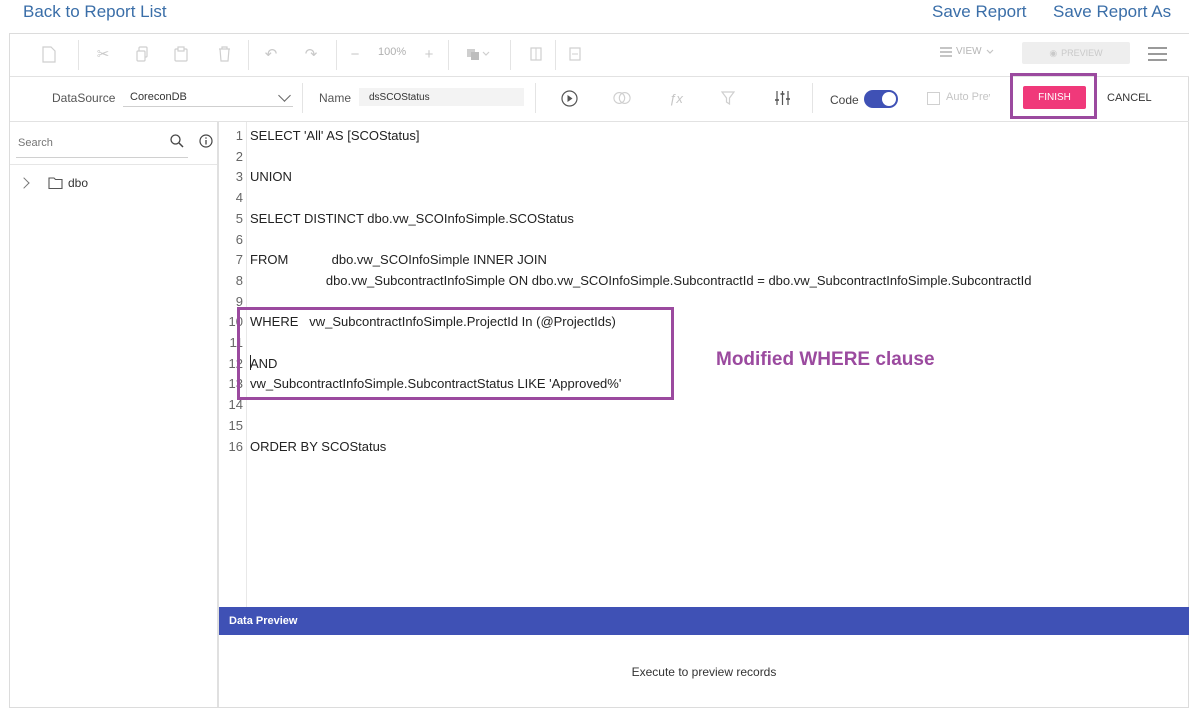 The height and width of the screenshot is (720, 1189). I want to click on datasource-select: CoreconDB, so click(208, 97).